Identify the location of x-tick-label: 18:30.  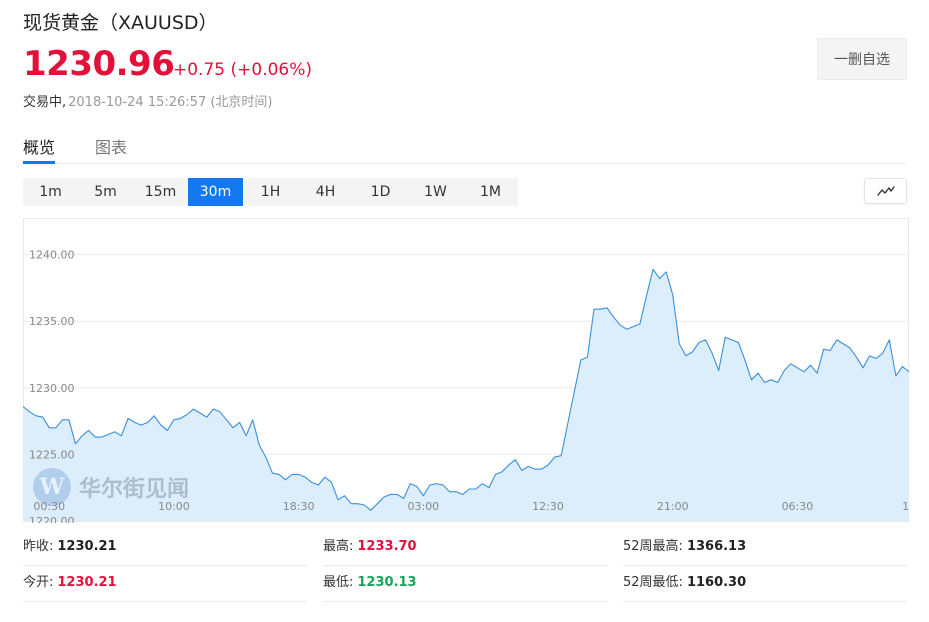
(299, 506).